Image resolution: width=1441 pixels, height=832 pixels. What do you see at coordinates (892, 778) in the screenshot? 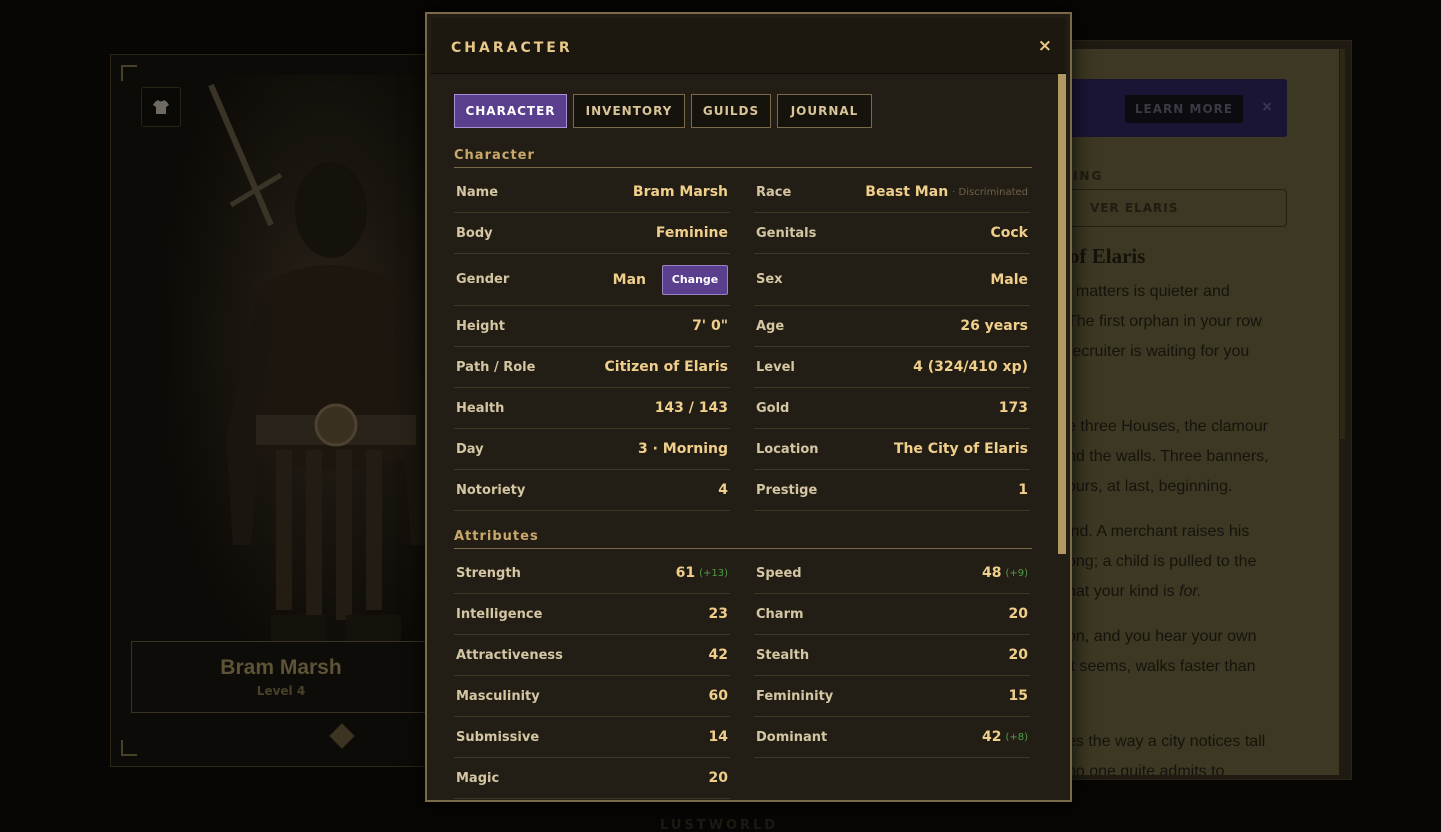
I see `attr-empty-cell` at bounding box center [892, 778].